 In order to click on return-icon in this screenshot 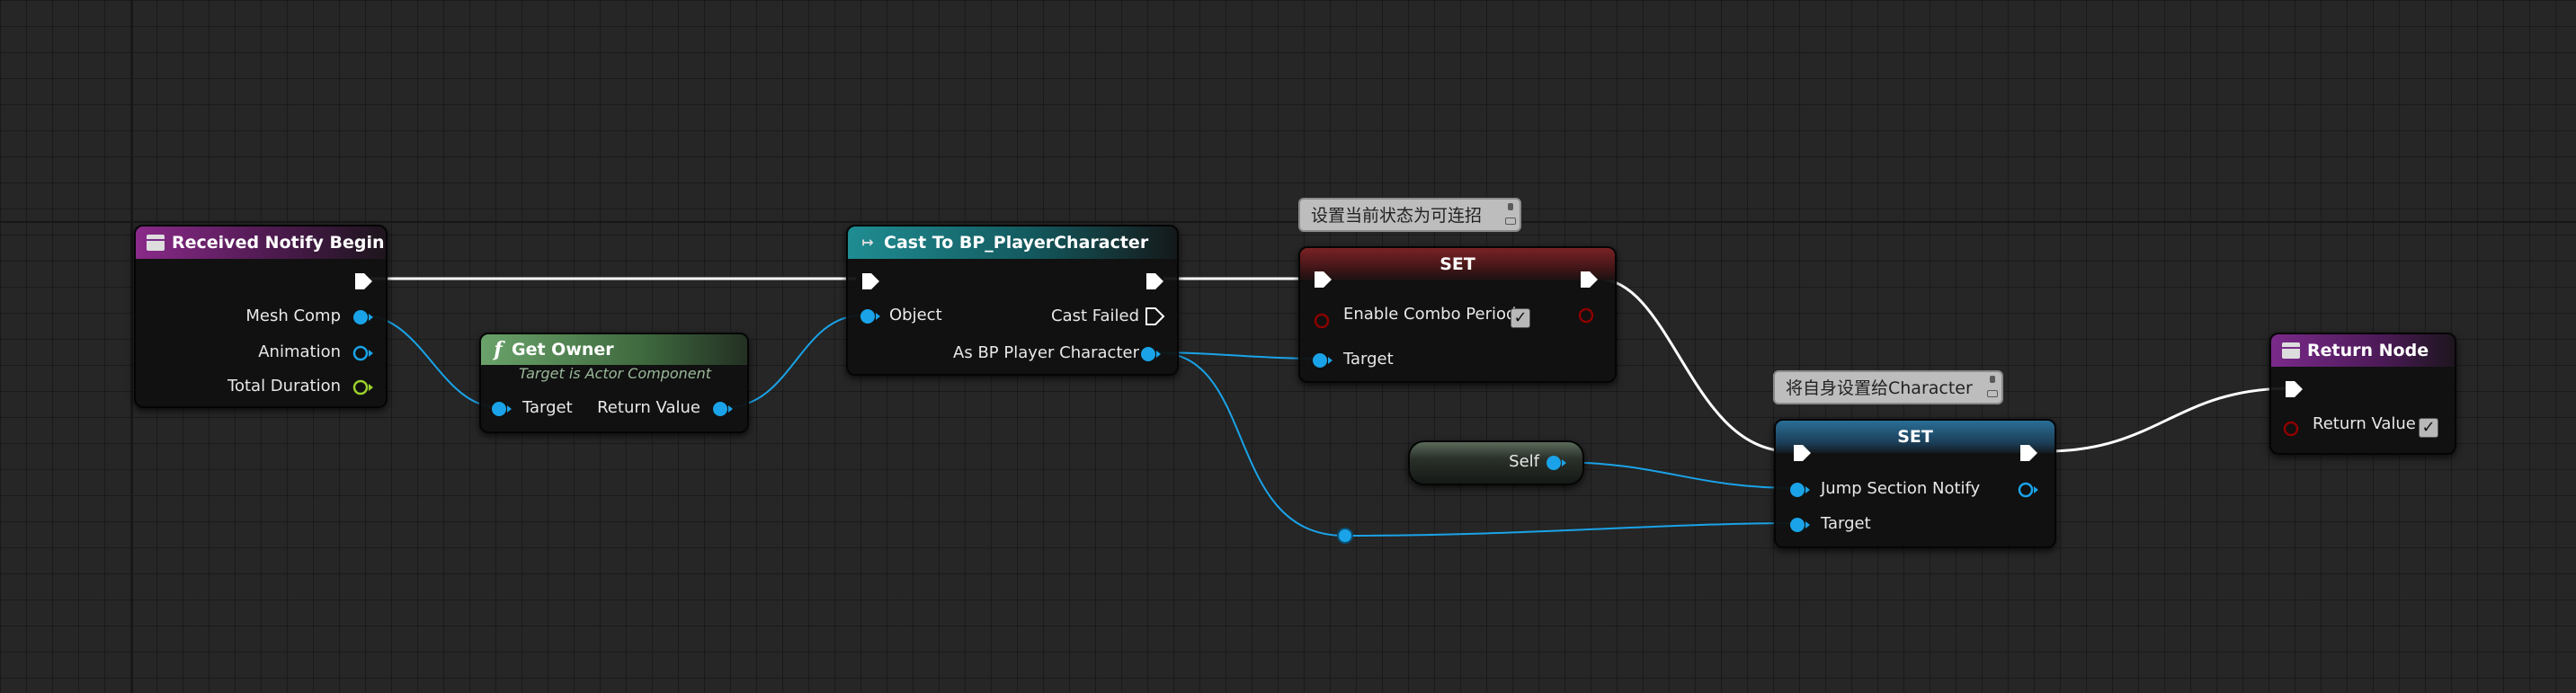, I will do `click(2291, 350)`.